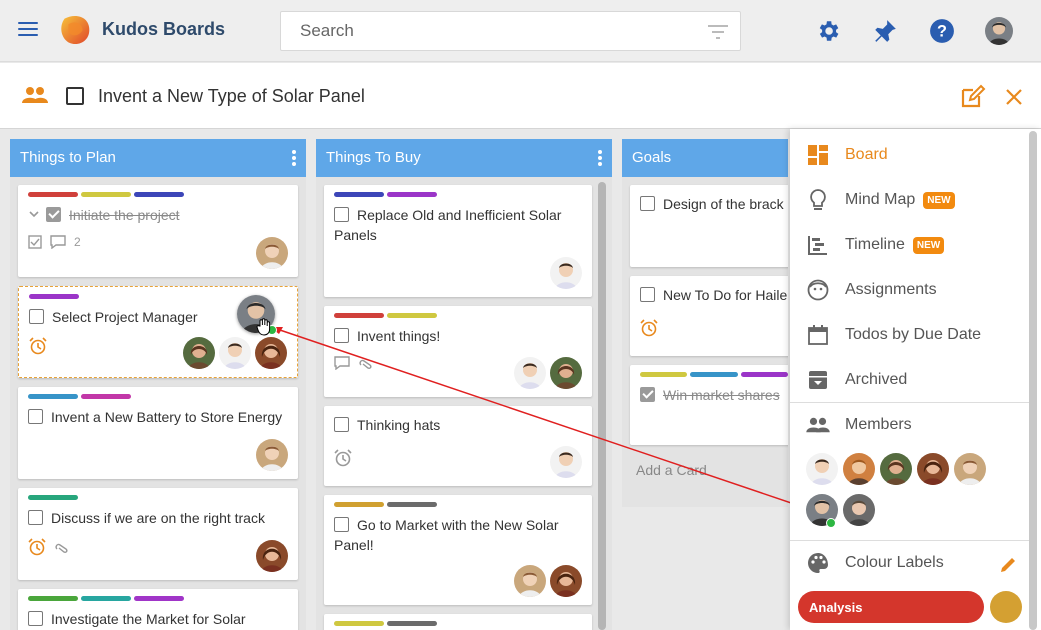  I want to click on user-avatar, so click(999, 31).